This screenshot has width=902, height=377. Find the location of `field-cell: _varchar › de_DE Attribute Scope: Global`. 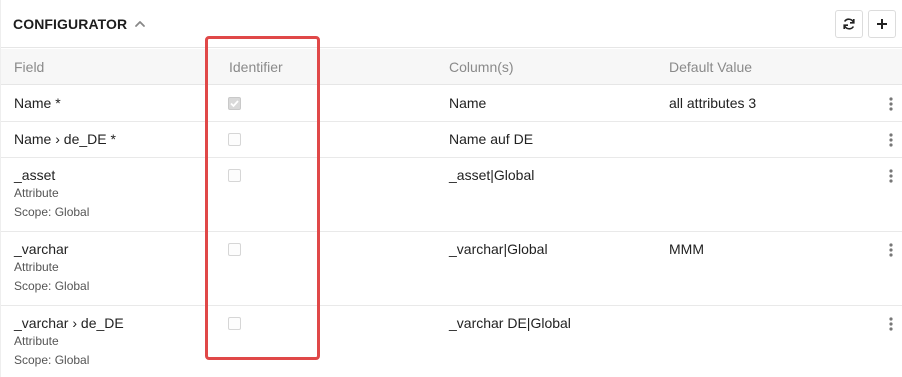

field-cell: _varchar › de_DE Attribute Scope: Global is located at coordinates (69, 342).